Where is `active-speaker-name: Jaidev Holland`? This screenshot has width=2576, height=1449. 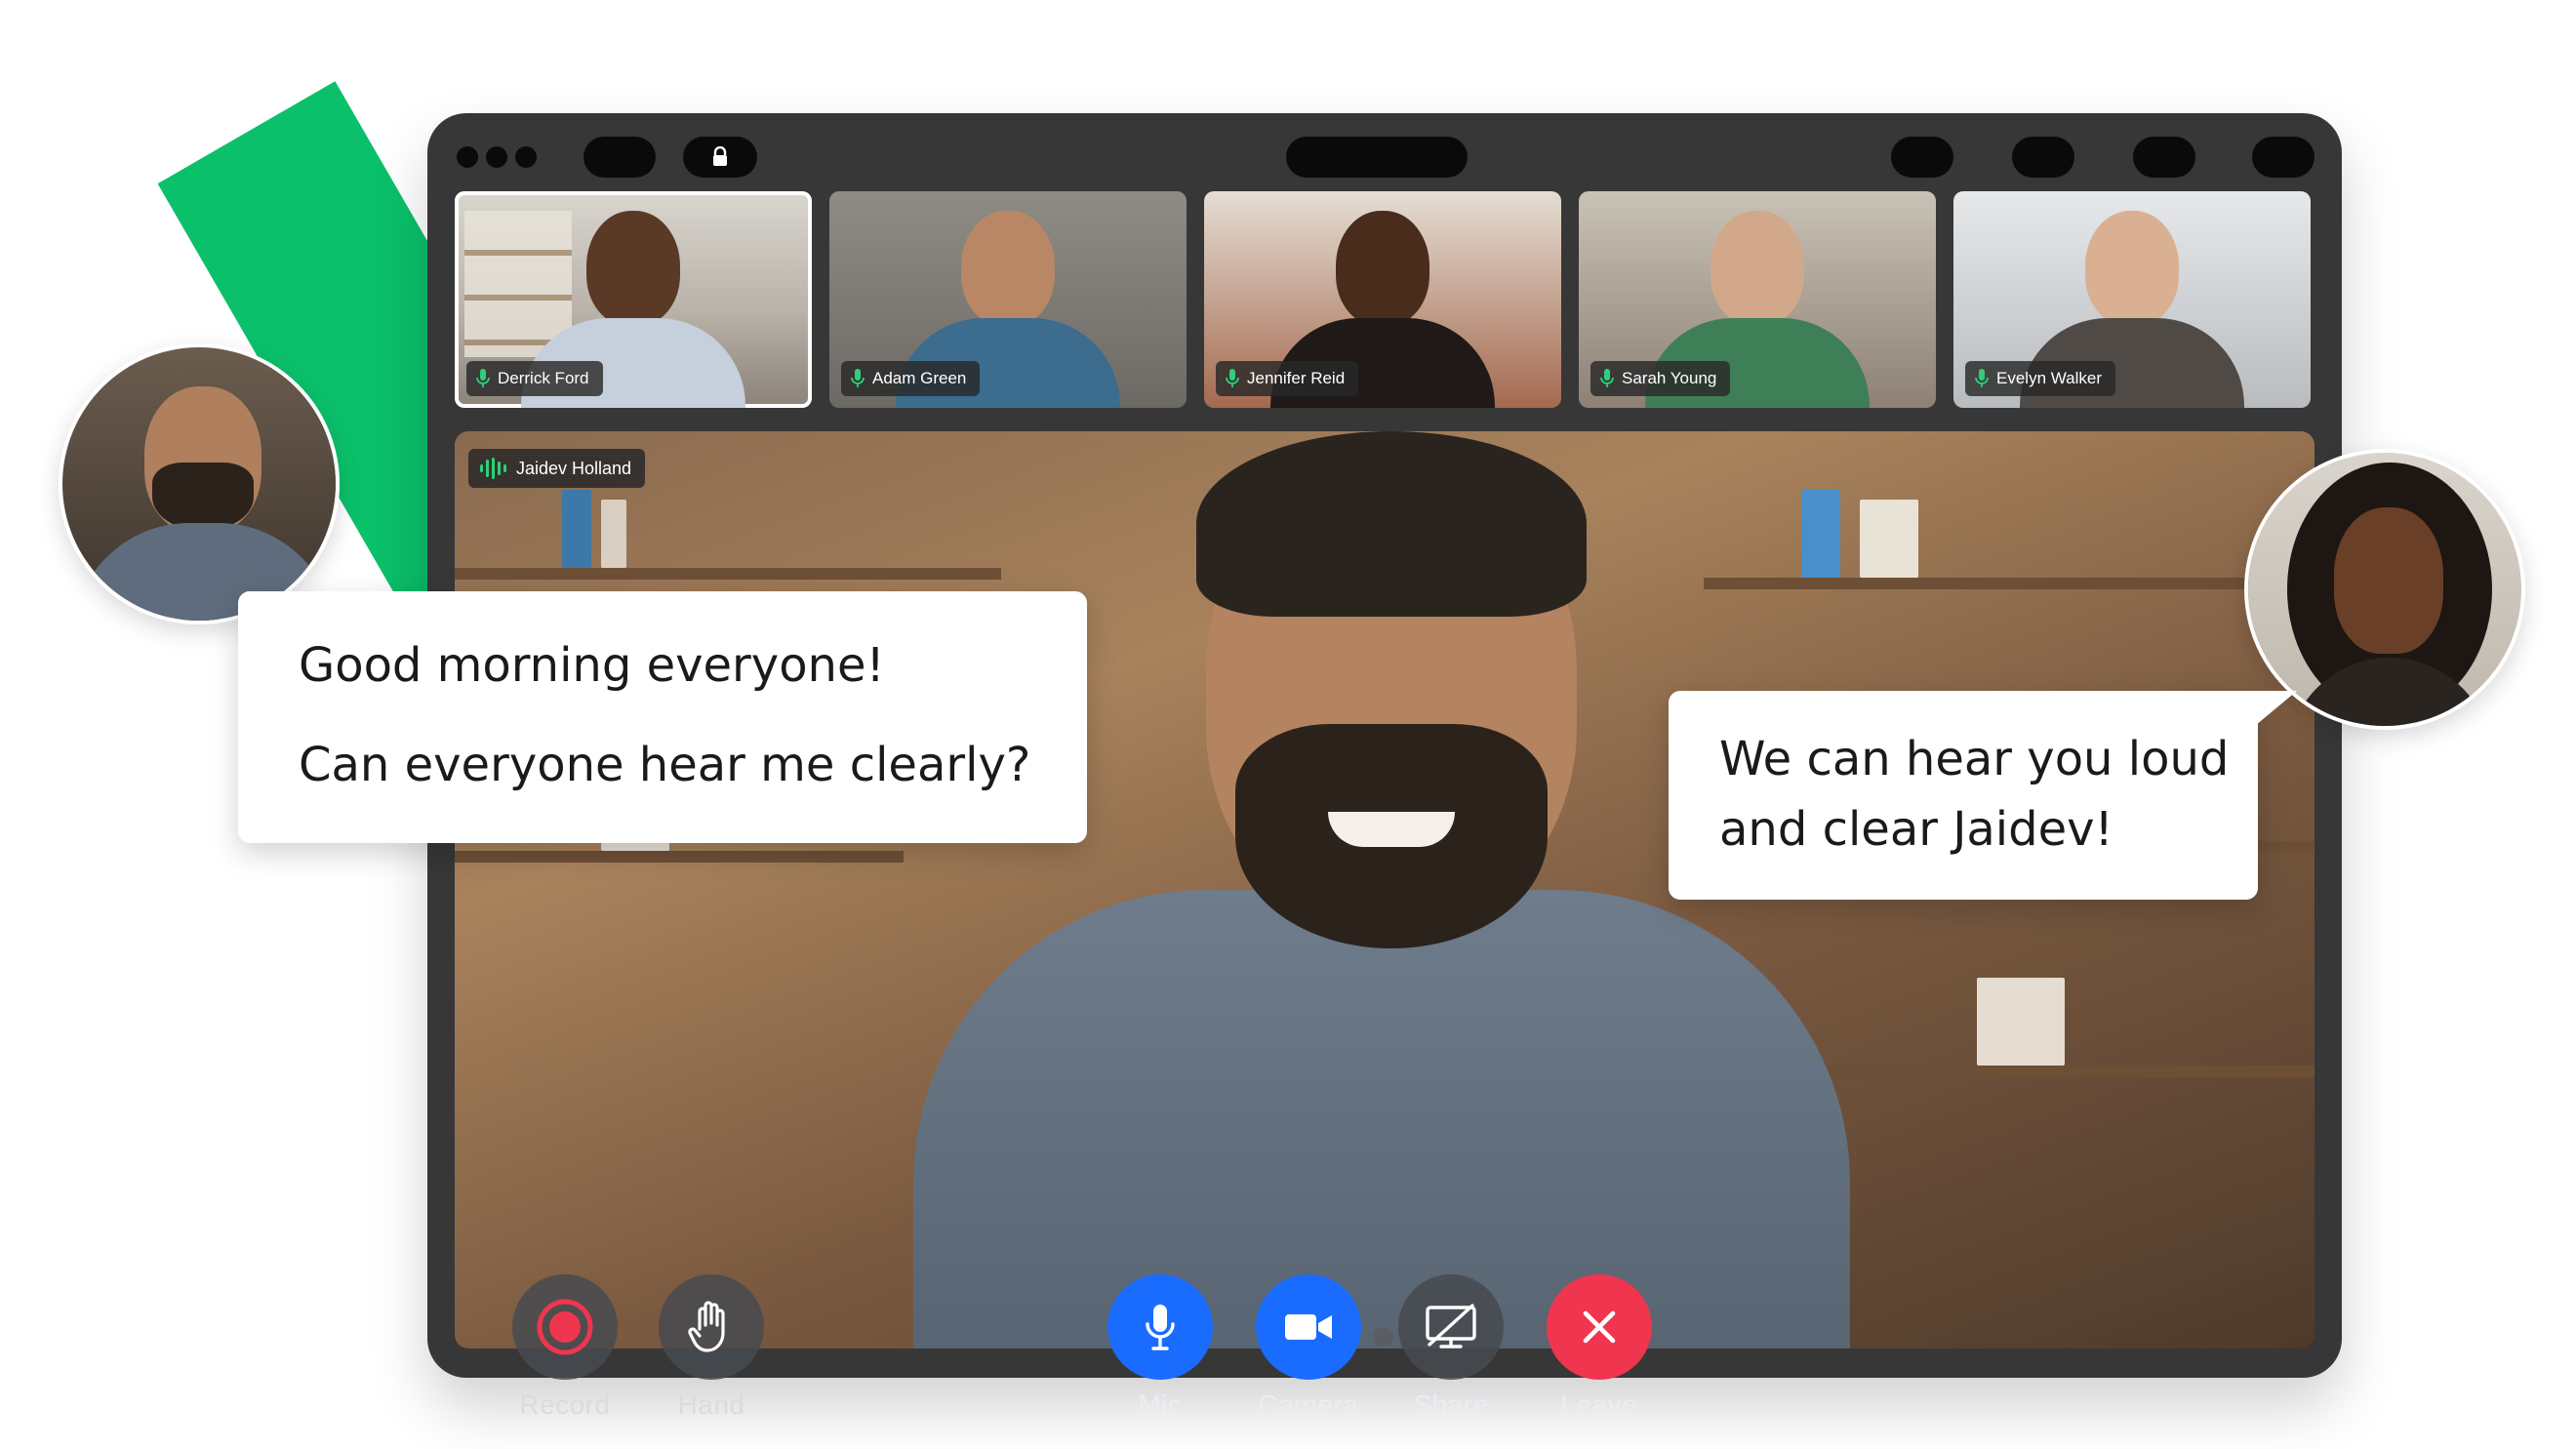 active-speaker-name: Jaidev Holland is located at coordinates (574, 468).